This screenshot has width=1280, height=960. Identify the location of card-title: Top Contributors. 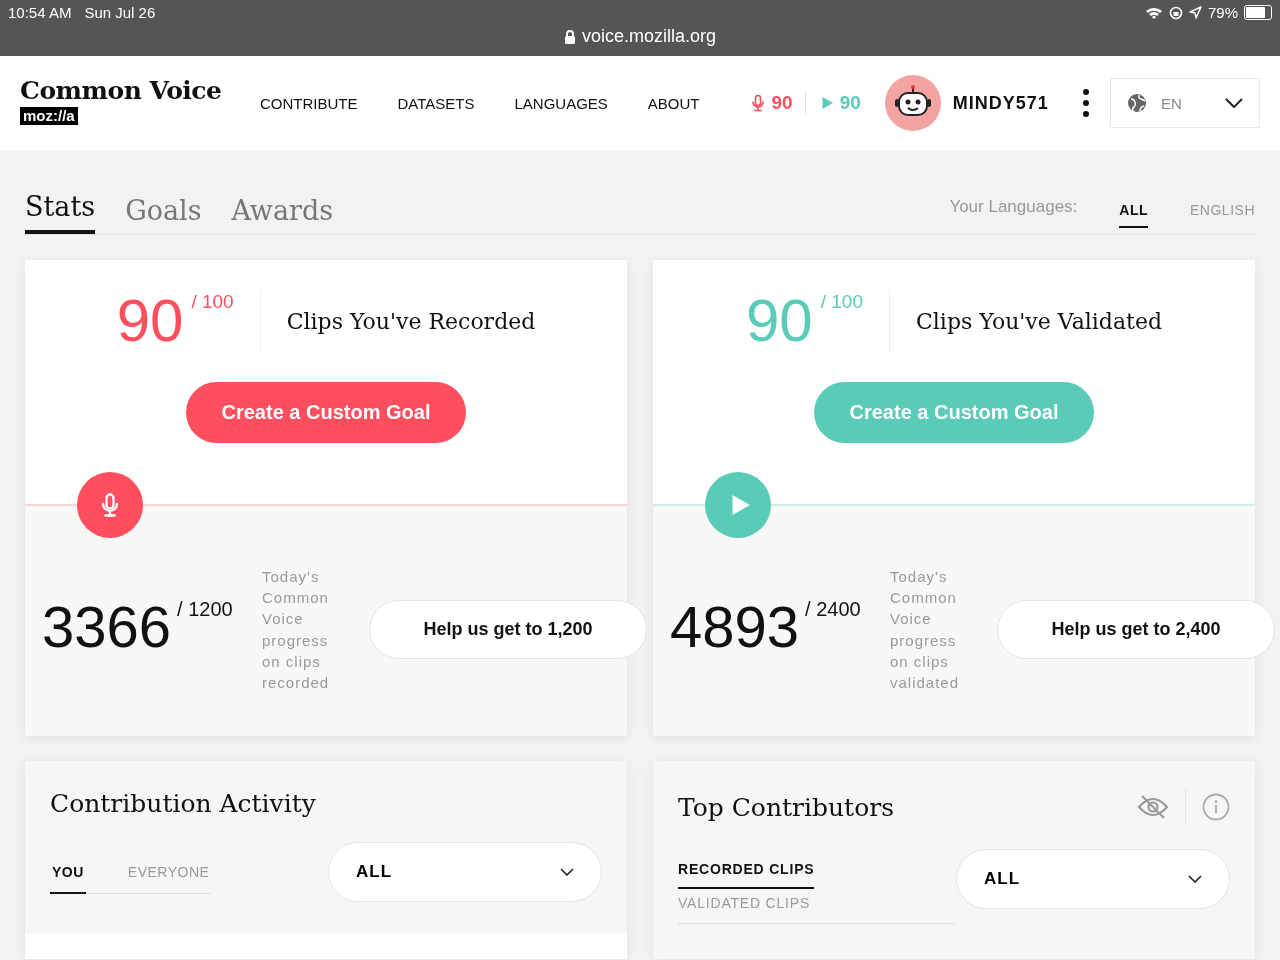
(786, 807).